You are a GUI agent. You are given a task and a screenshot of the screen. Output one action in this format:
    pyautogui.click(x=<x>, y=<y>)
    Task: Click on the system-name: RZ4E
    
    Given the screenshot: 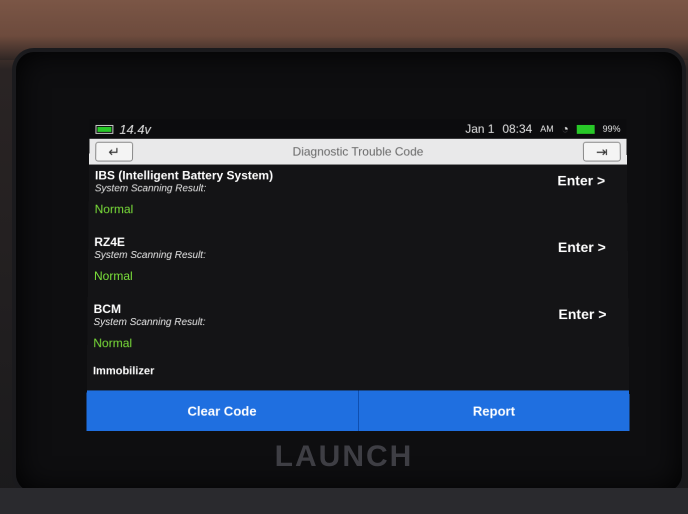 What is the action you would take?
    pyautogui.click(x=110, y=242)
    